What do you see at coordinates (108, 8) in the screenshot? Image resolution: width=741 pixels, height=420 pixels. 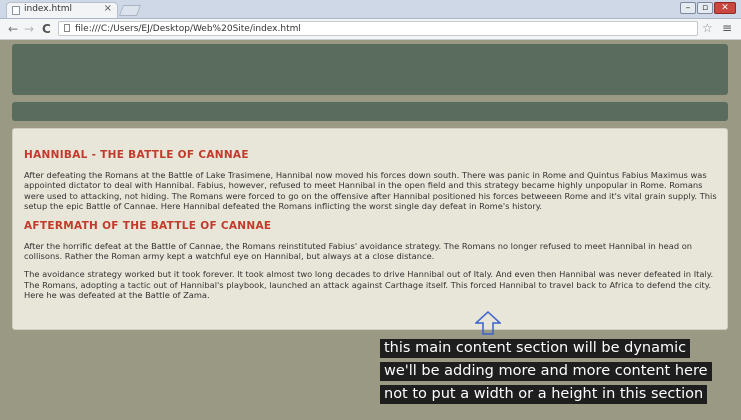 I see `tab-close-icon: ×` at bounding box center [108, 8].